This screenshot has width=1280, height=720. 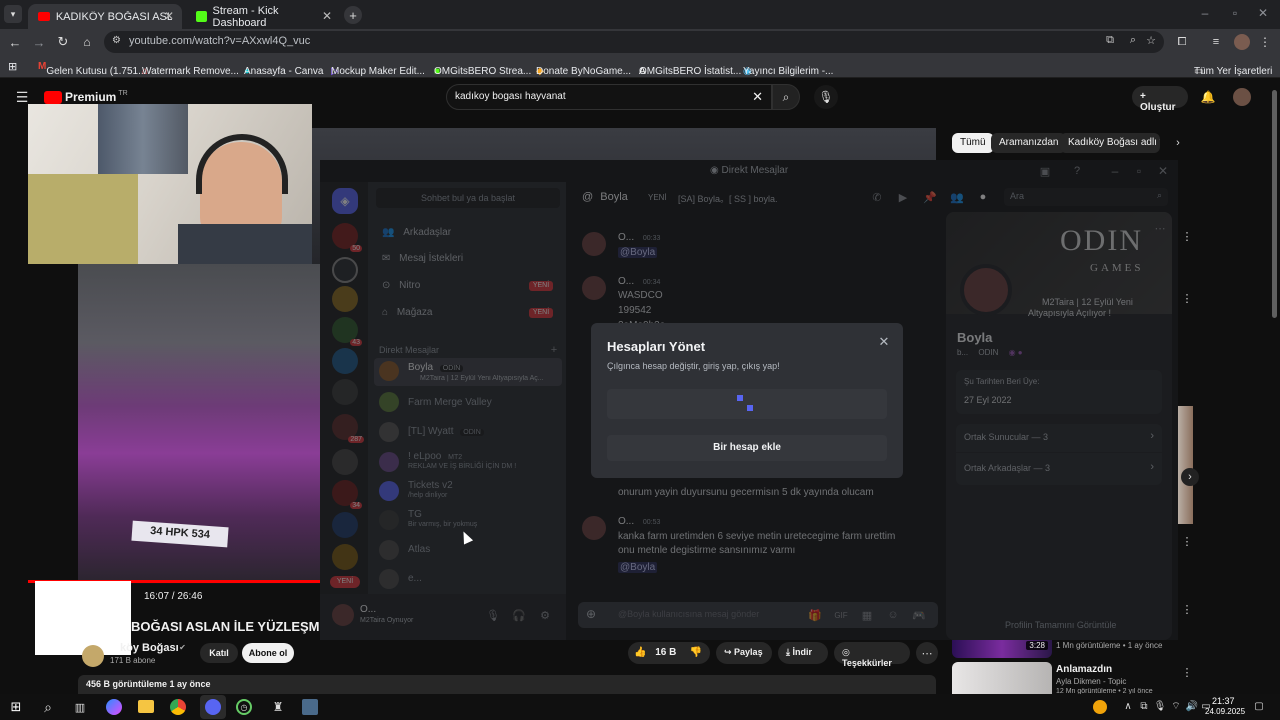 I want to click on thanks-button: ◎ Teşekkürler, so click(x=872, y=655).